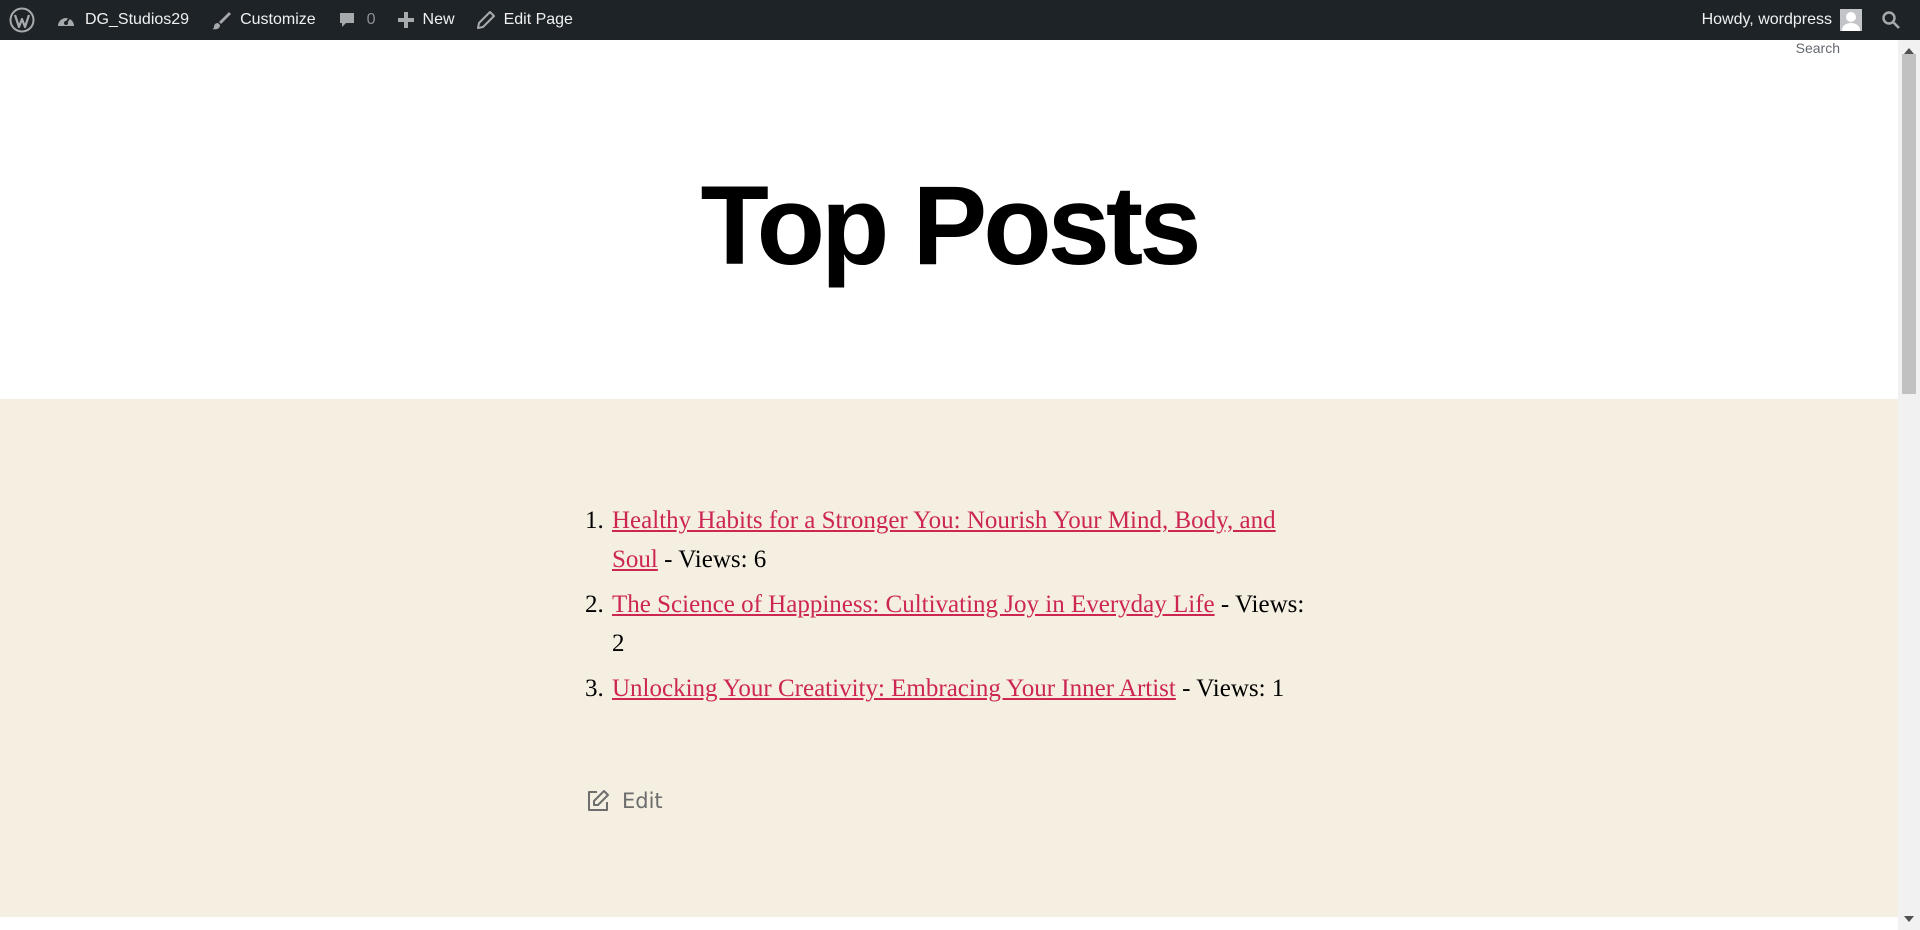 Image resolution: width=1920 pixels, height=930 pixels. What do you see at coordinates (949, 923) in the screenshot?
I see `page-bottom` at bounding box center [949, 923].